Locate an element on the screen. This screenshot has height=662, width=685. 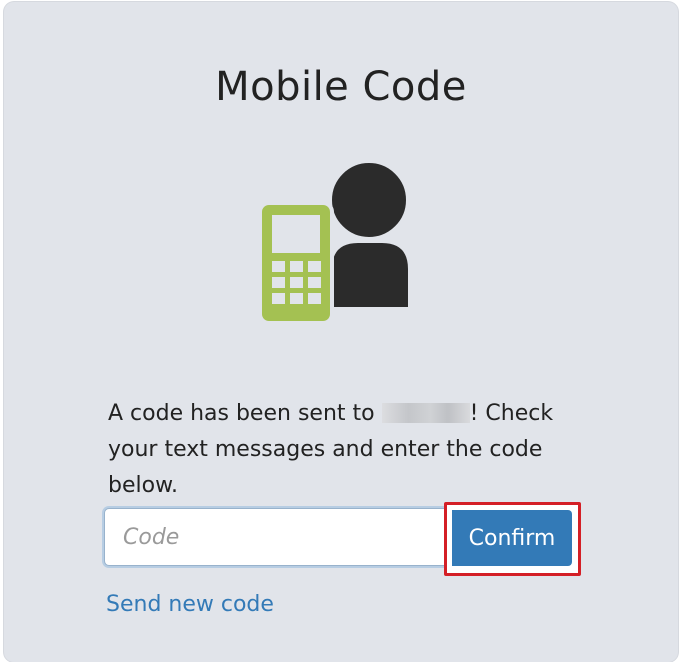
mobile-phone-user-icon is located at coordinates (335, 242).